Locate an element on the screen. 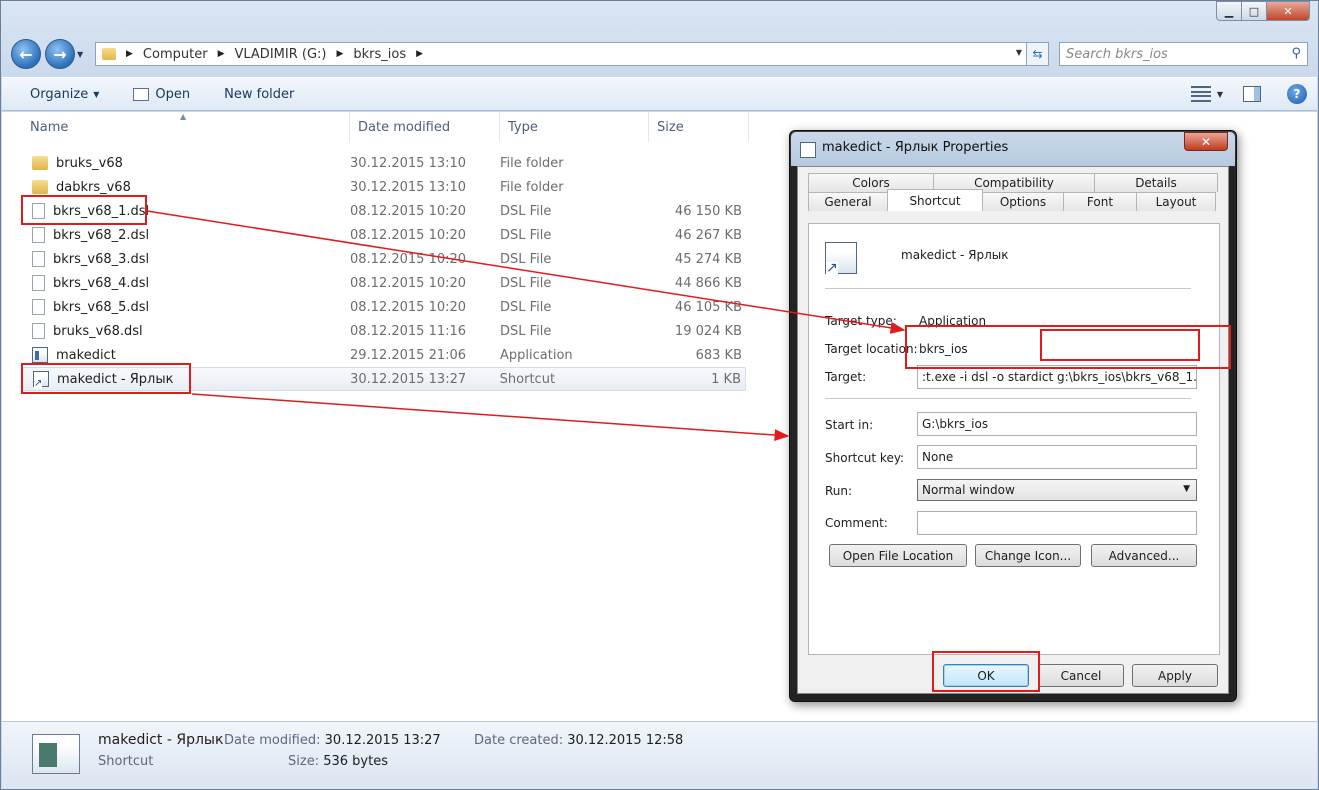  cancel-button: Cancel is located at coordinates (1081, 675).